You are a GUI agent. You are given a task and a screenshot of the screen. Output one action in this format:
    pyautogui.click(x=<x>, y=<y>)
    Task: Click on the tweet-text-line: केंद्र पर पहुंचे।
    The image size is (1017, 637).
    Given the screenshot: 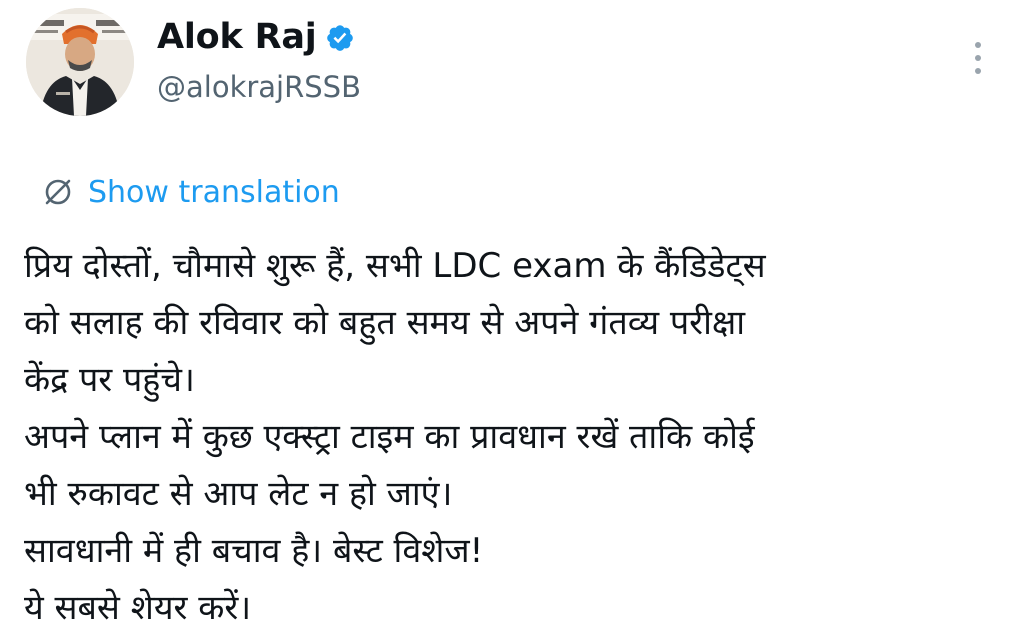 What is the action you would take?
    pyautogui.click(x=109, y=380)
    